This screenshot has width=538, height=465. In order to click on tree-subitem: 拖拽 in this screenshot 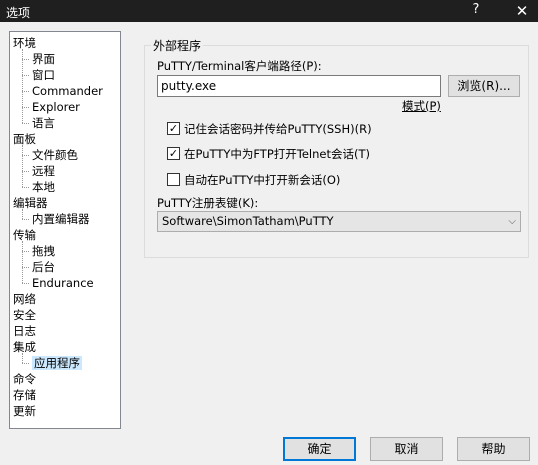, I will do `click(43, 251)`.